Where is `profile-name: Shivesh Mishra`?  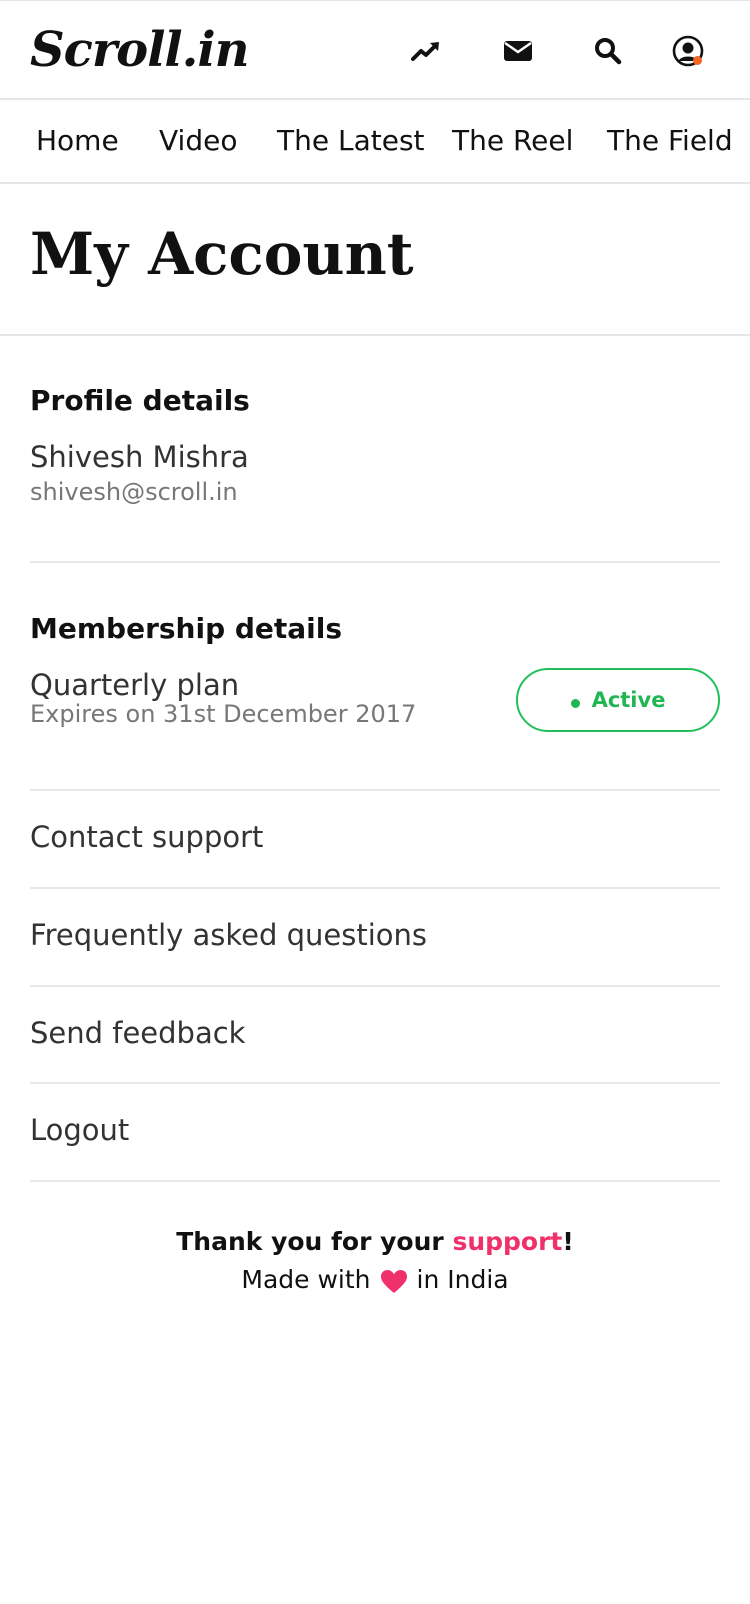
profile-name: Shivesh Mishra is located at coordinates (139, 457).